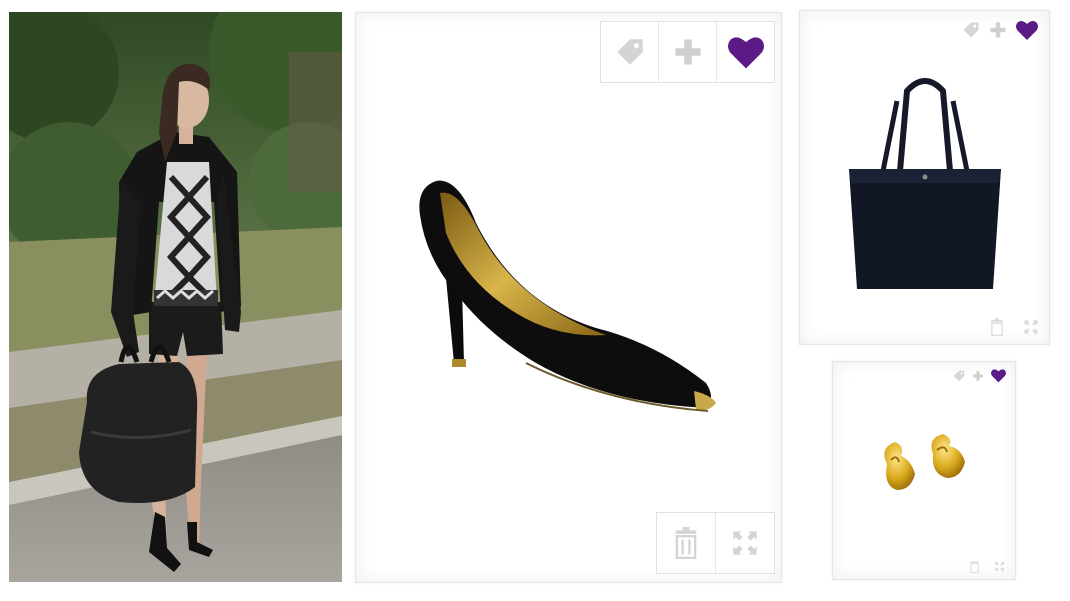  I want to click on tote-bag-image, so click(925, 183).